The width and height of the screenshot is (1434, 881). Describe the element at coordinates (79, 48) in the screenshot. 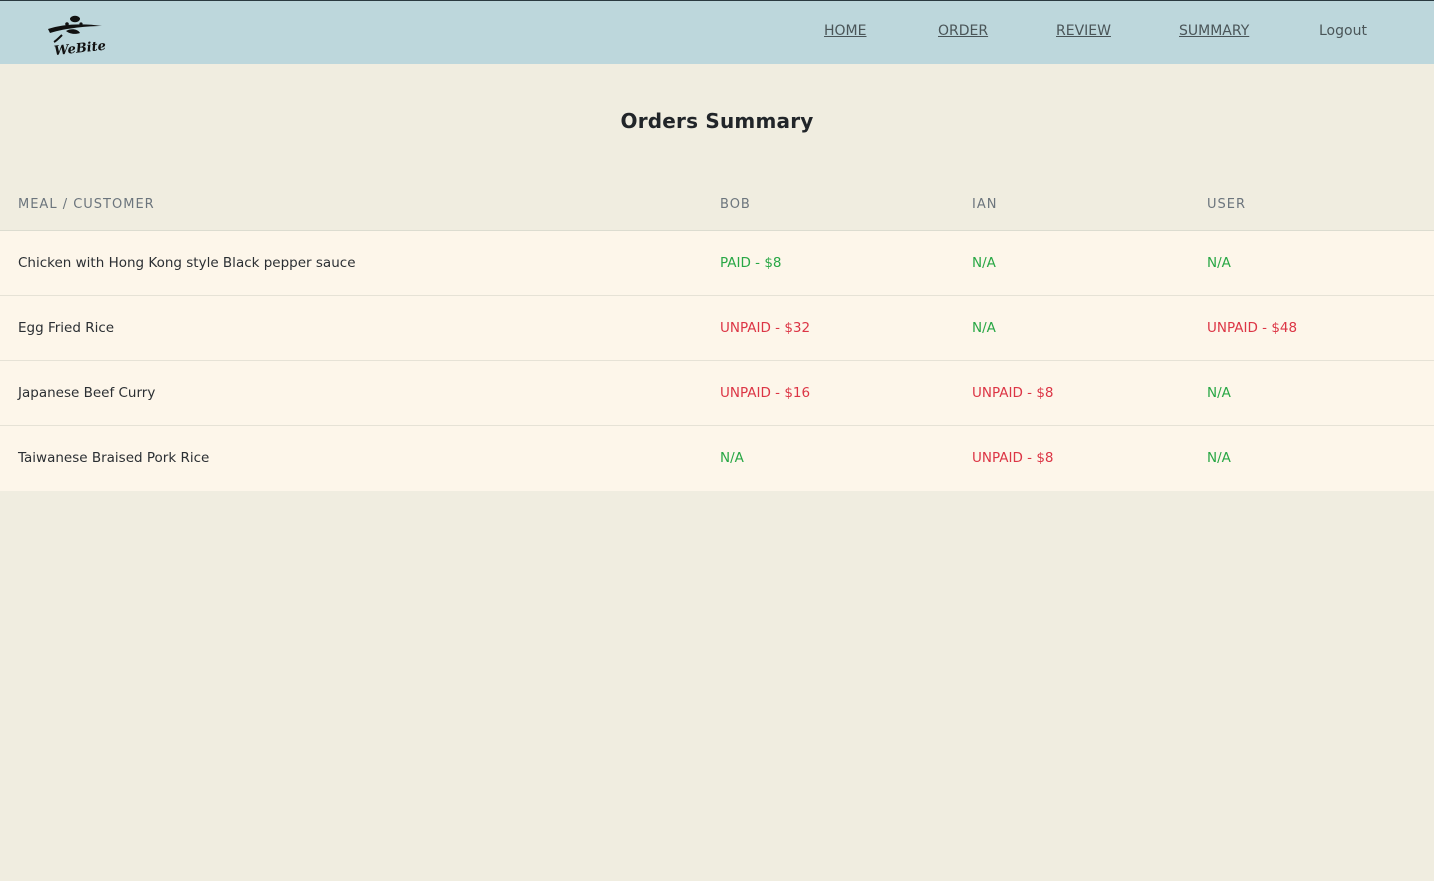

I see `logo-wordmark: WeBite` at that location.